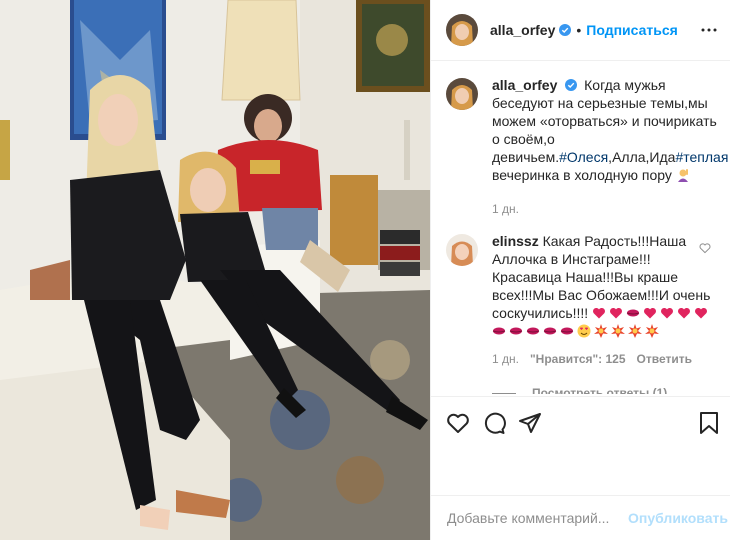 The image size is (730, 540). What do you see at coordinates (530, 423) in the screenshot?
I see `paper-plane-icon` at bounding box center [530, 423].